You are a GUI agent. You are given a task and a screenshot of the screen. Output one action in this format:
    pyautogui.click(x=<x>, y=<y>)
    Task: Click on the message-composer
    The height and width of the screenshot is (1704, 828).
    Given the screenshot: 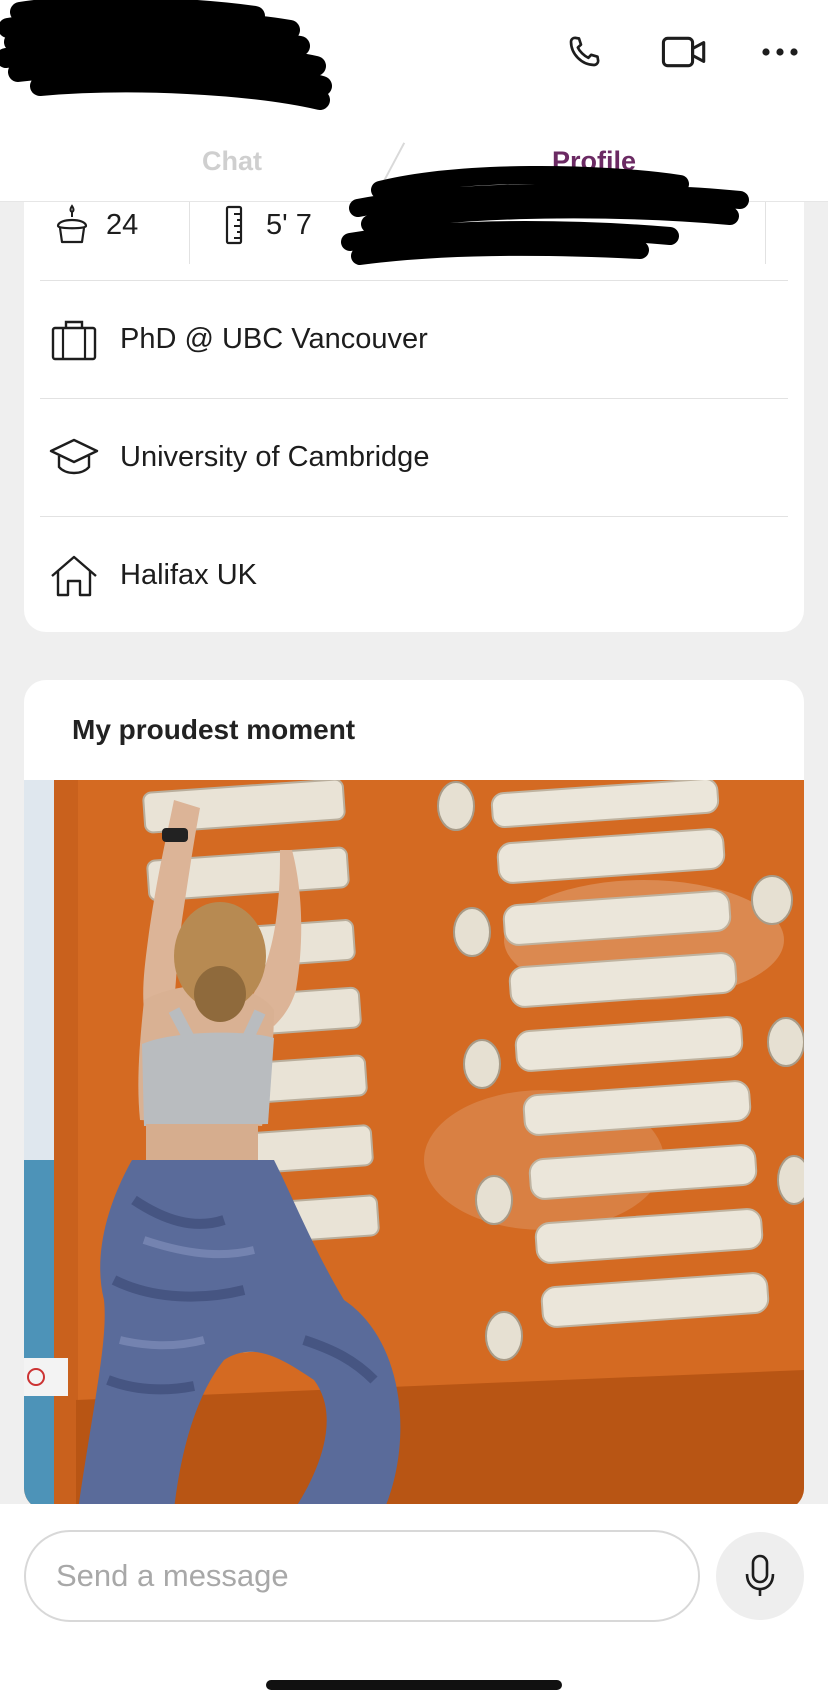 What is the action you would take?
    pyautogui.click(x=414, y=1604)
    